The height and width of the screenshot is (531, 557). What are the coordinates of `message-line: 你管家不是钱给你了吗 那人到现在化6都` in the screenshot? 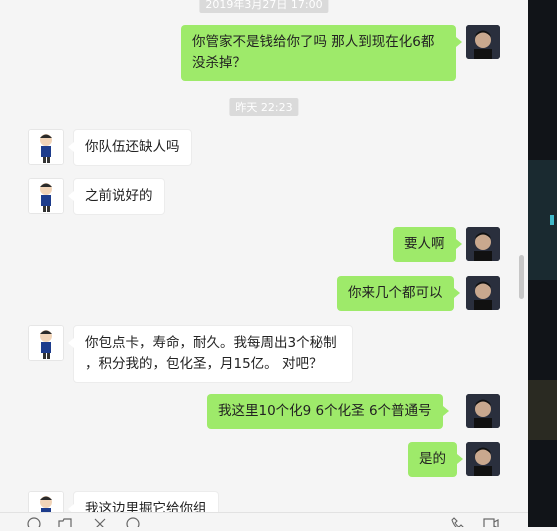 It's located at (313, 42).